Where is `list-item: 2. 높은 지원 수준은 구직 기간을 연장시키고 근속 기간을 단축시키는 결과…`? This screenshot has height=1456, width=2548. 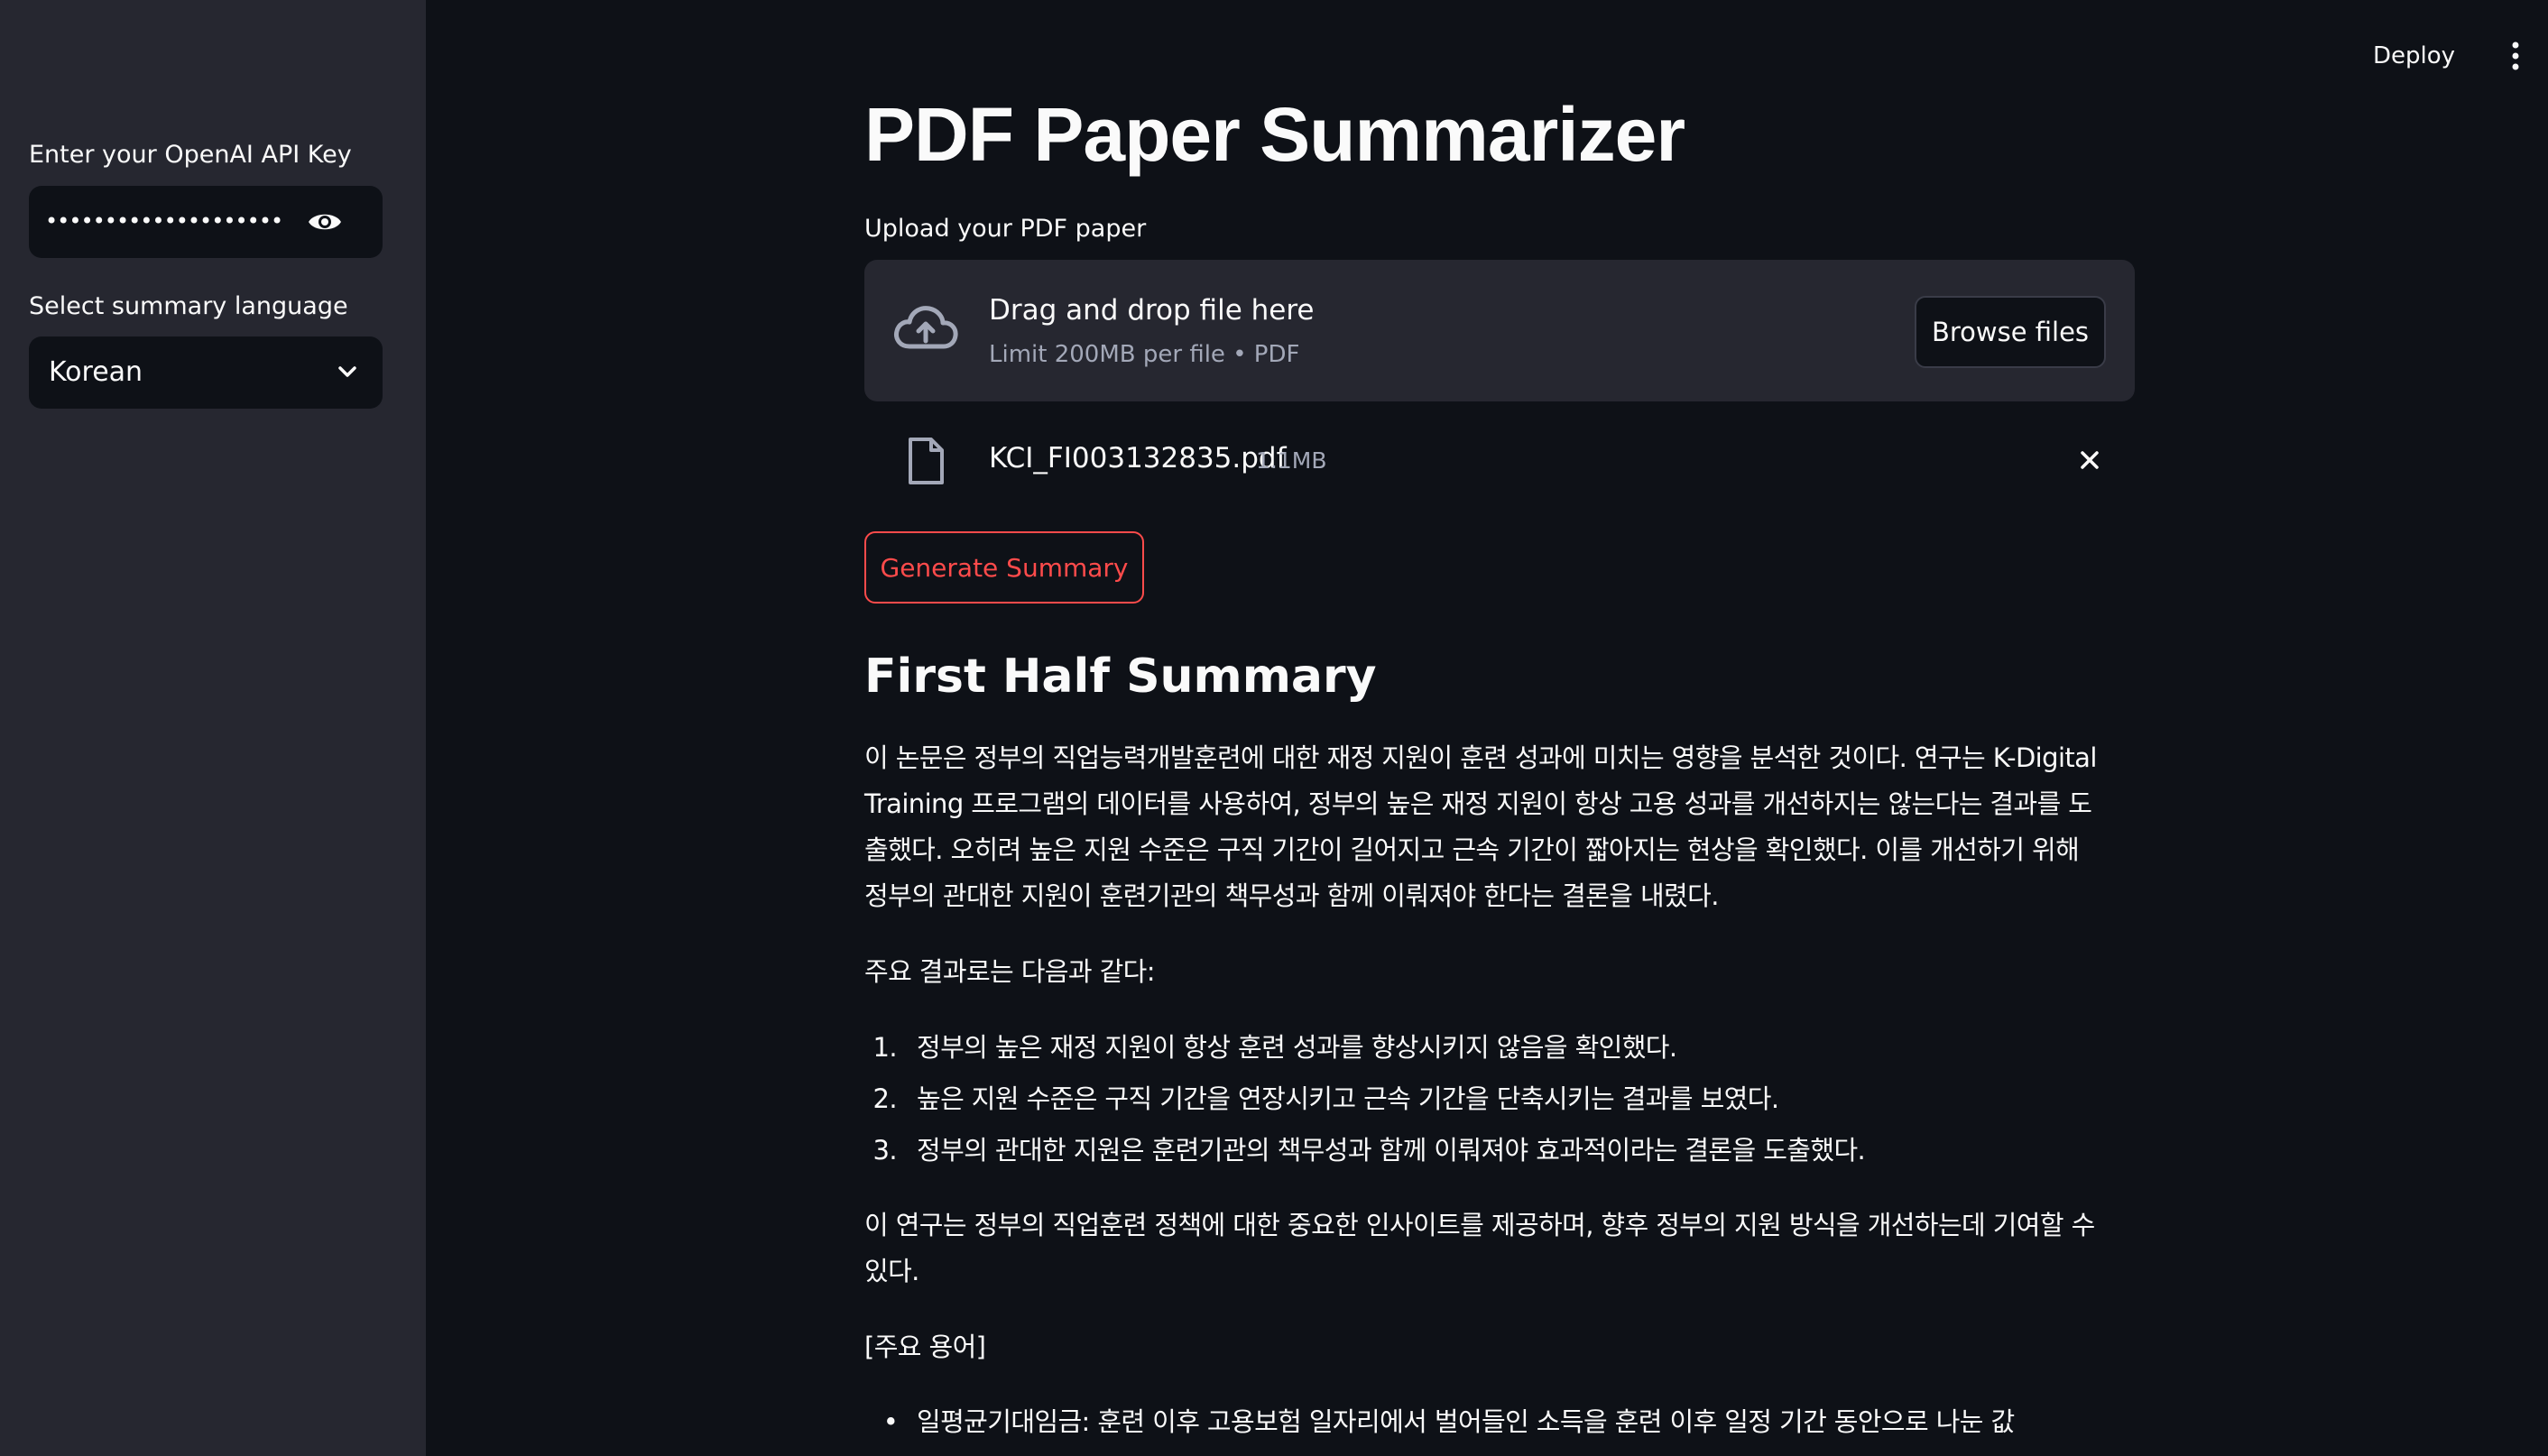 list-item: 2. 높은 지원 수준은 구직 기간을 연장시키고 근속 기간을 단축시키는 결과… is located at coordinates (1499, 1099).